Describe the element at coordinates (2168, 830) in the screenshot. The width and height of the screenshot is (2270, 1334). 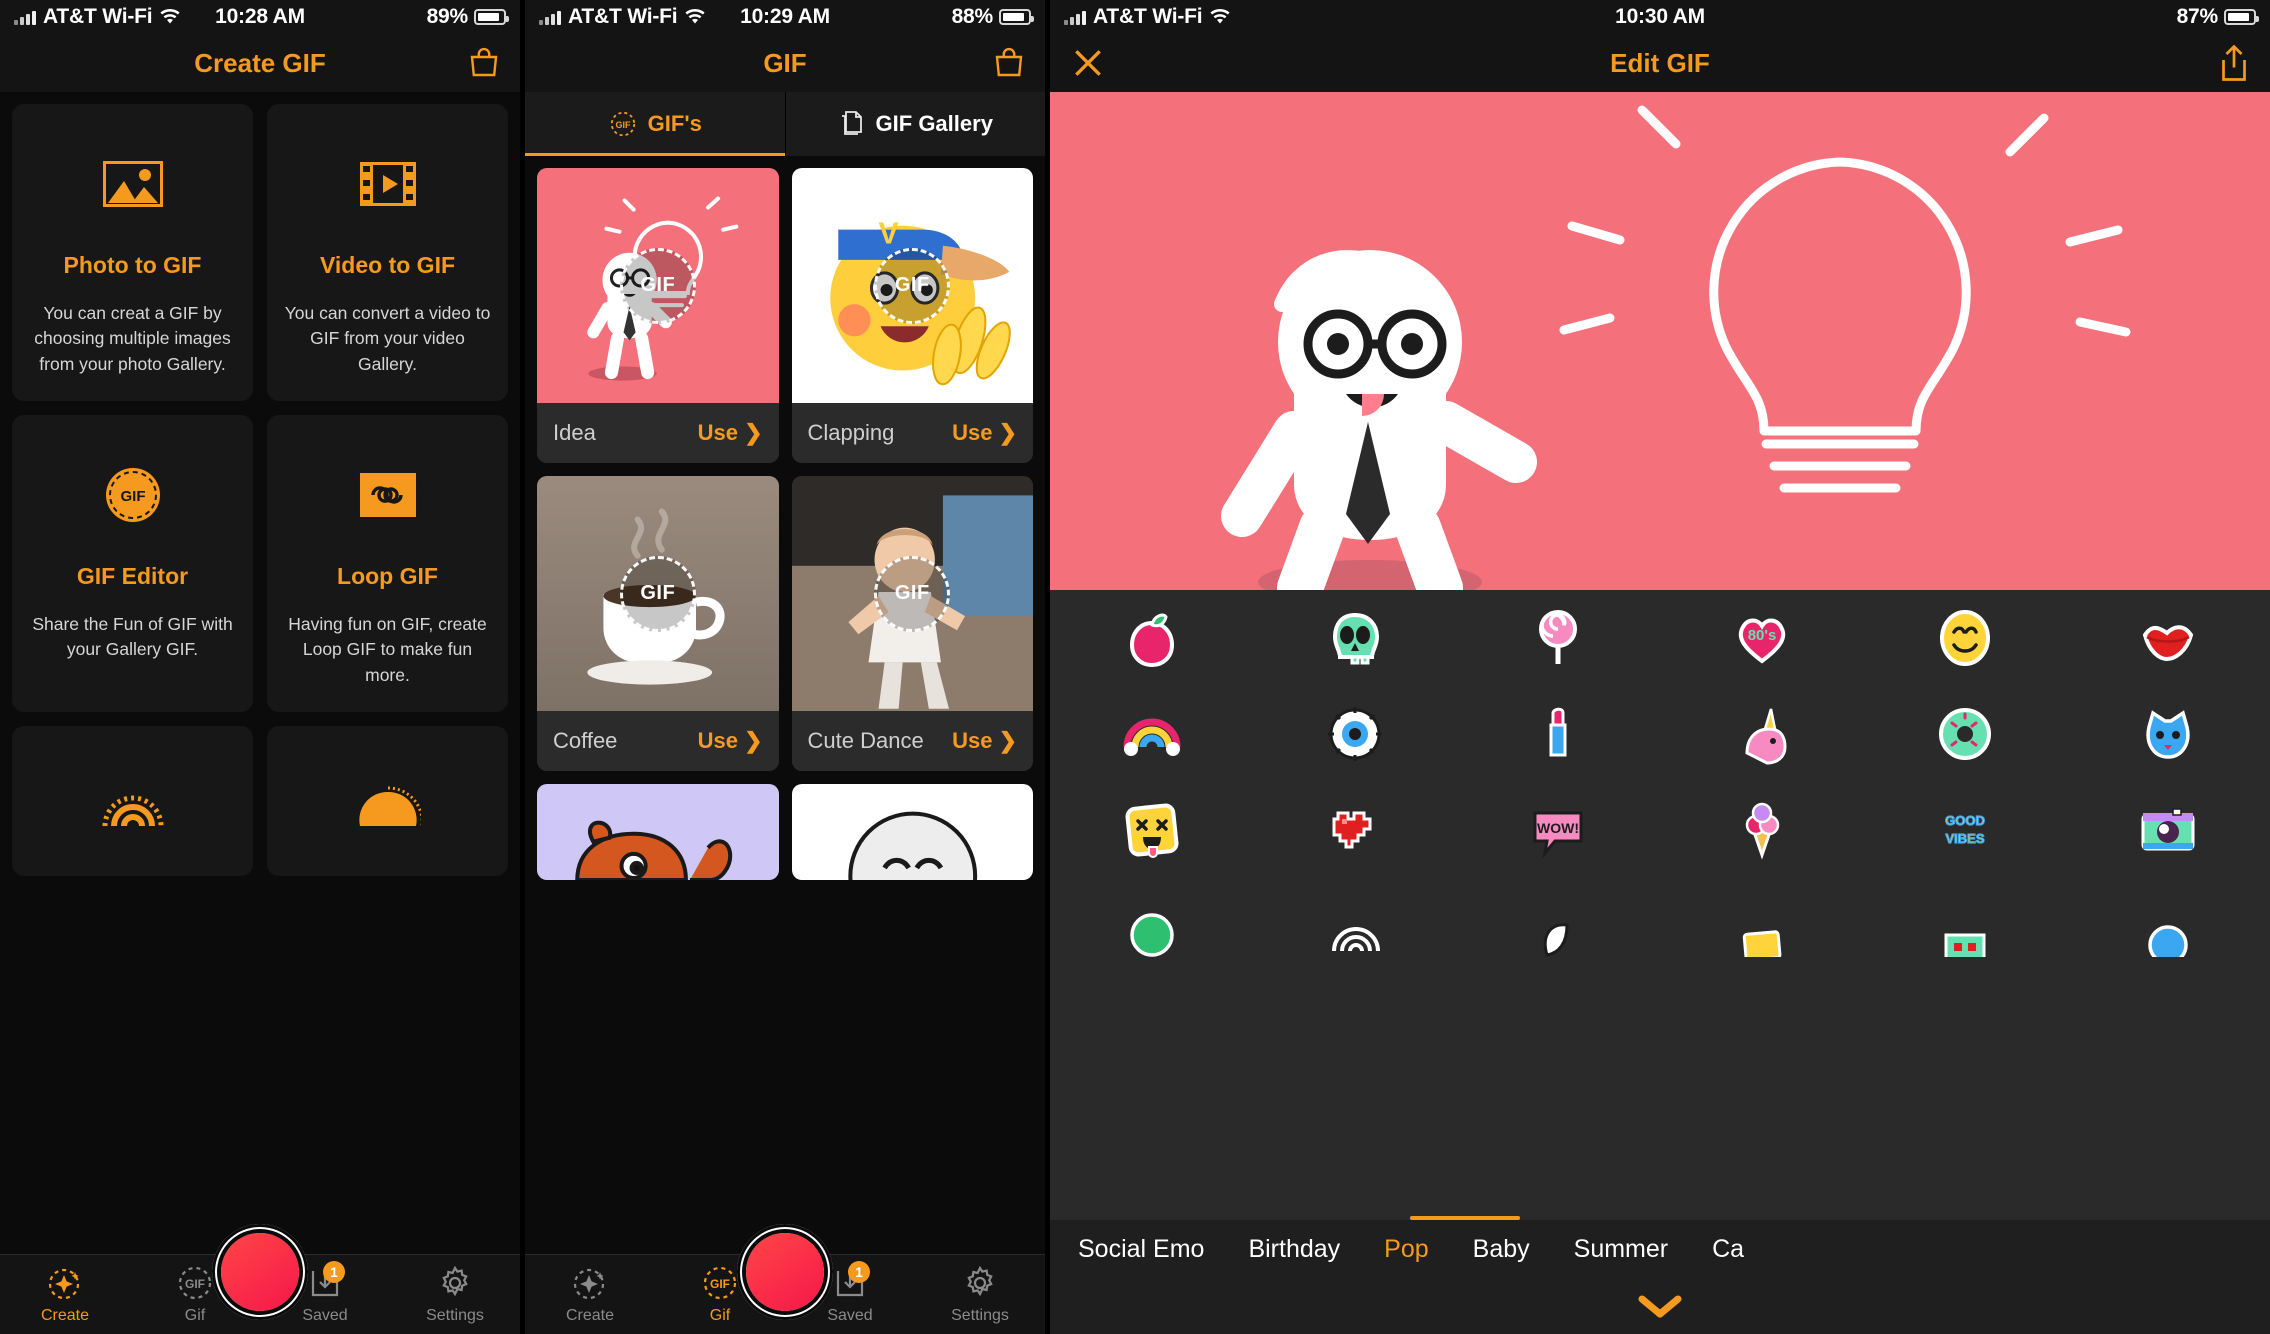
I see `camera-sticker` at that location.